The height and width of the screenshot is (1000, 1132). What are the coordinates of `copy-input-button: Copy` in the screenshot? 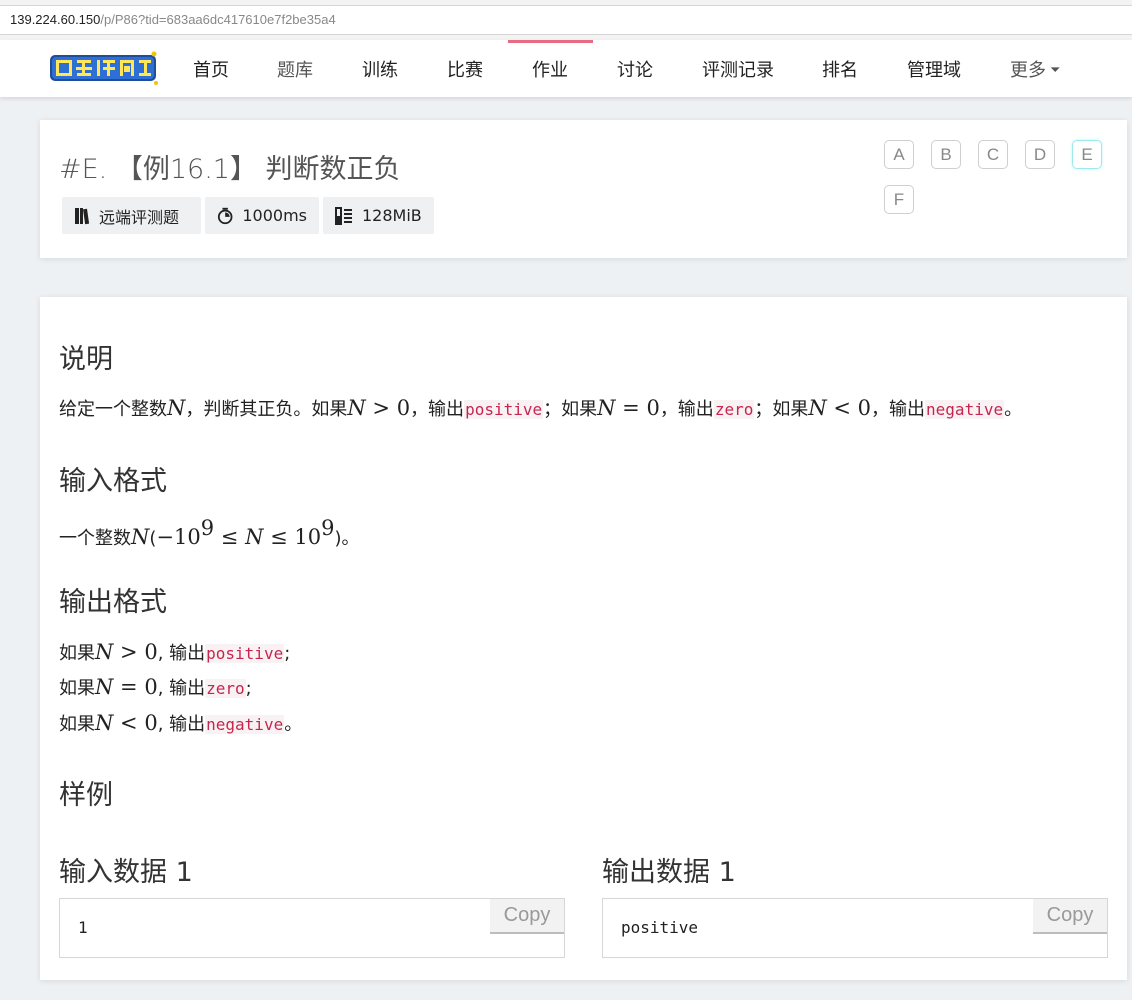 It's located at (527, 916).